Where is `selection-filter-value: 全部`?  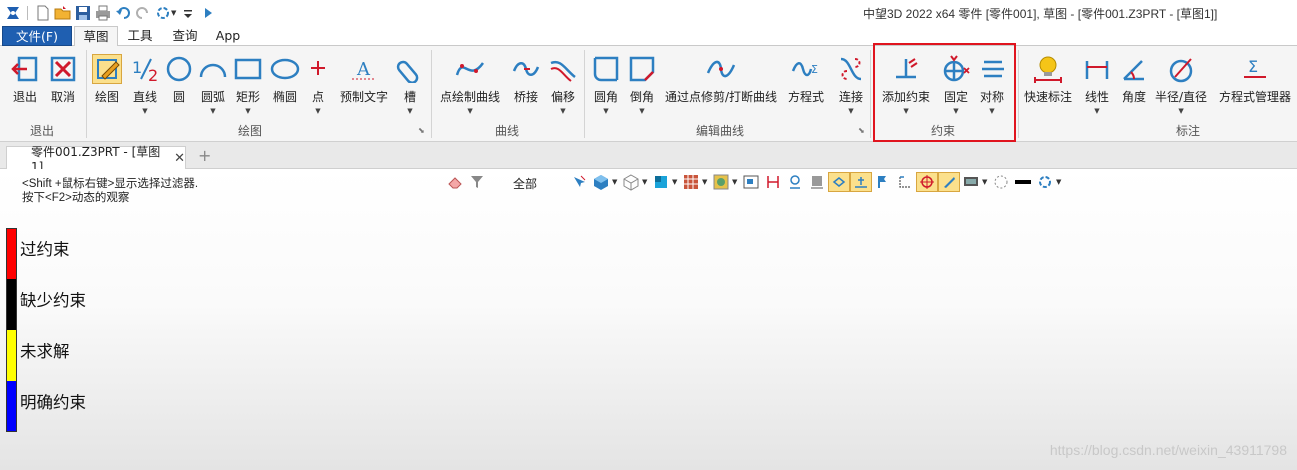 selection-filter-value: 全部 is located at coordinates (525, 183).